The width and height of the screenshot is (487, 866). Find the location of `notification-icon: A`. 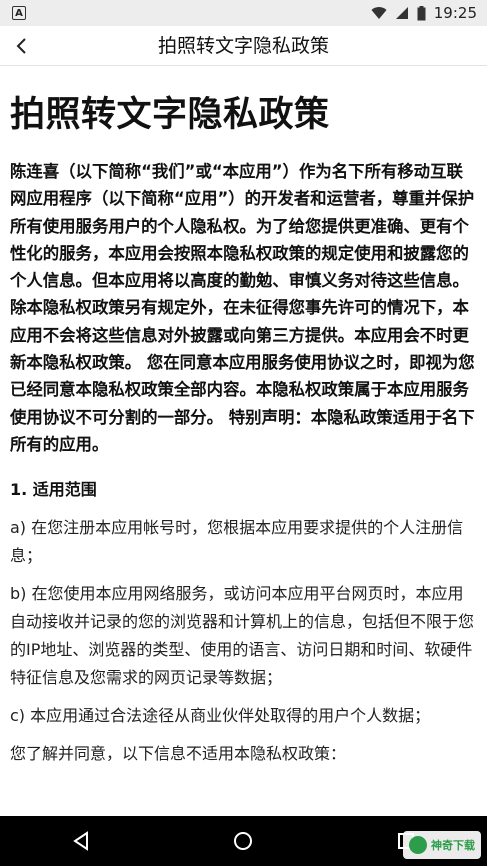

notification-icon: A is located at coordinates (19, 13).